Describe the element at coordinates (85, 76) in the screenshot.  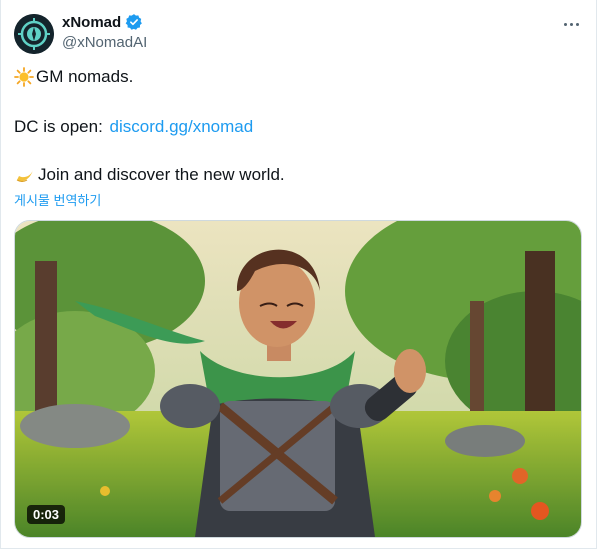
I see `tweet-text-1: GM nomads.` at that location.